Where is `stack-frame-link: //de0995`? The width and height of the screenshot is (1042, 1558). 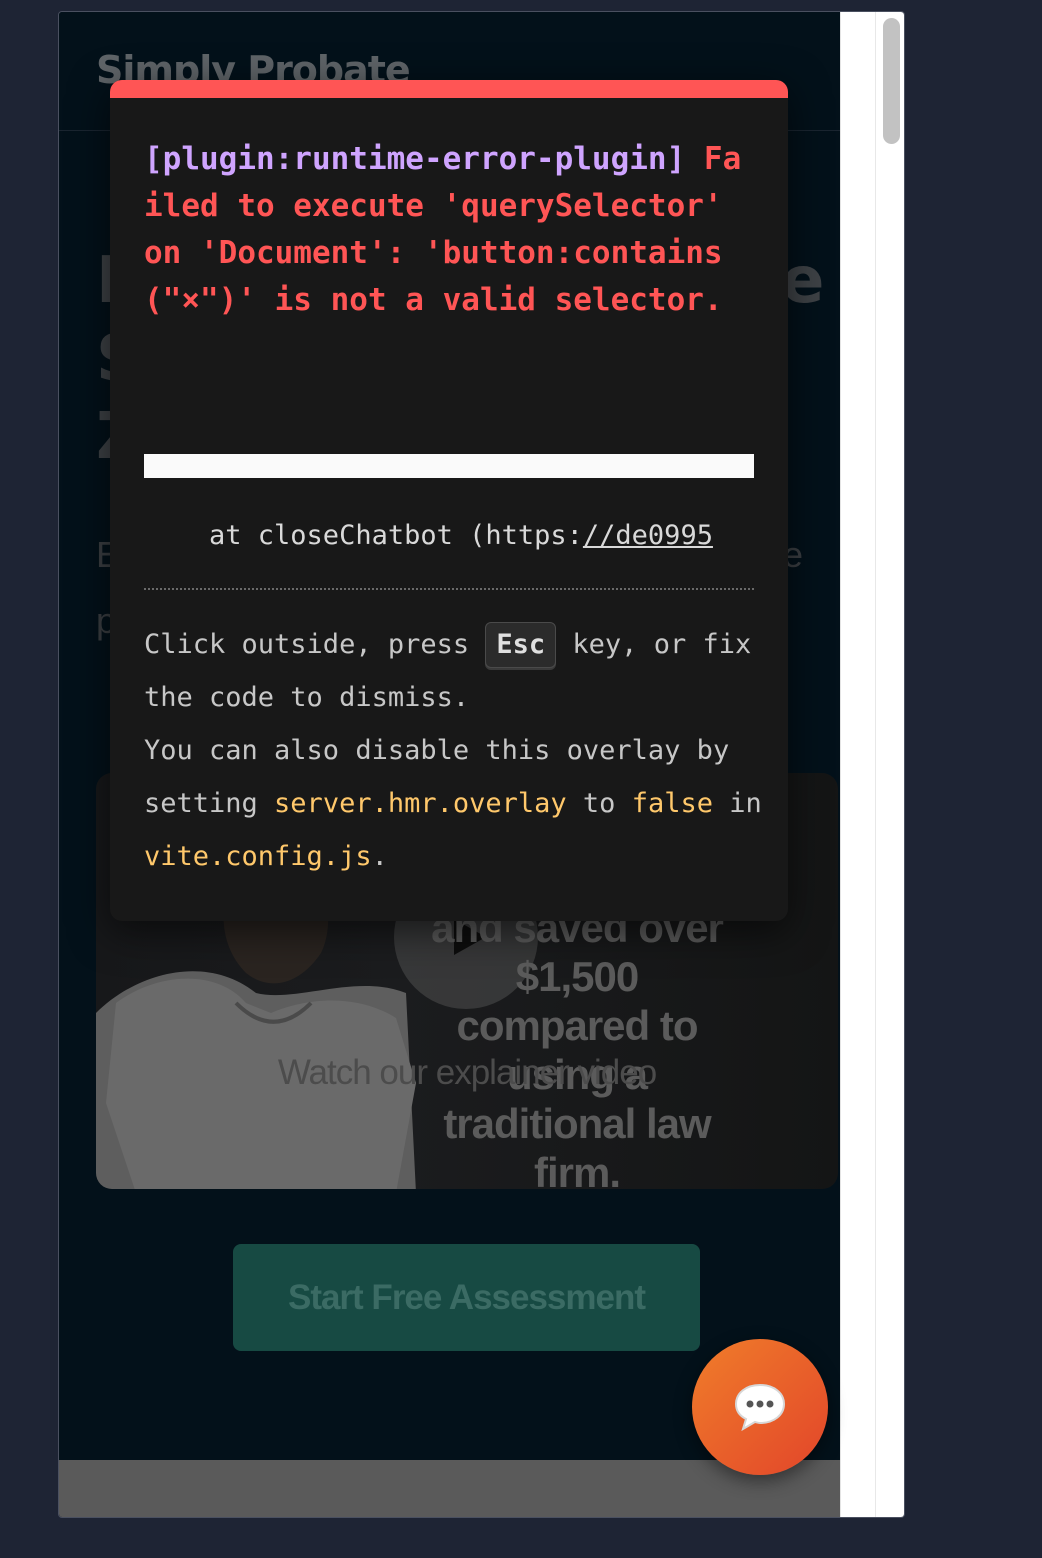
stack-frame-link: //de0995 is located at coordinates (648, 535).